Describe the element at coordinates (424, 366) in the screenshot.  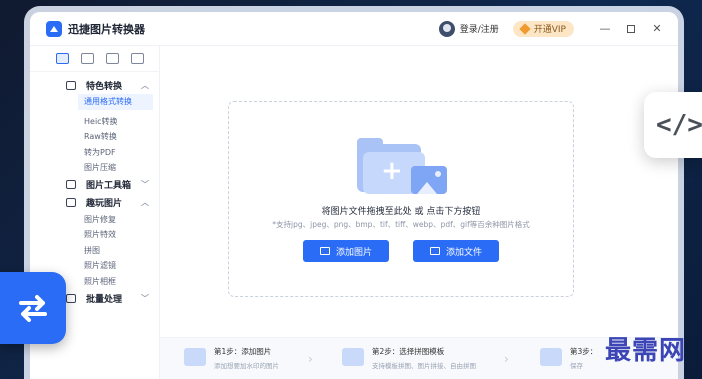
I see `step-desc: 支持模板拼图、图片拼接、自由拼图` at that location.